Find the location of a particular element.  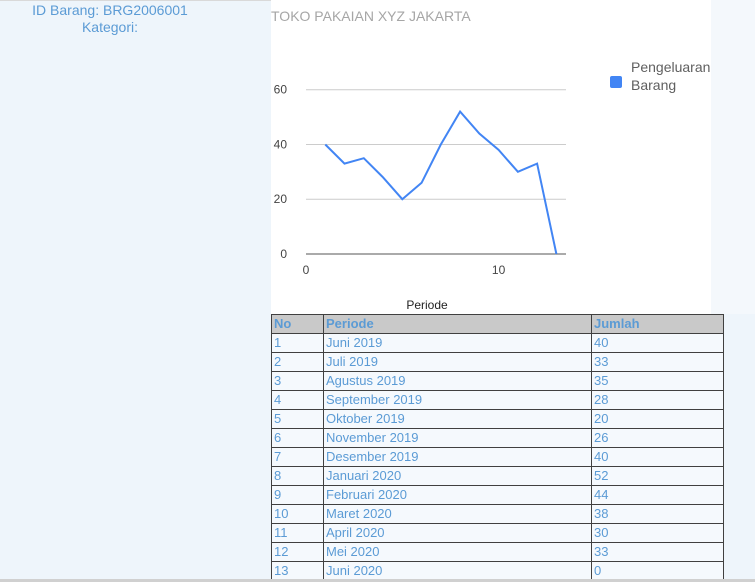

item-category-label: Kategori: is located at coordinates (110, 27).